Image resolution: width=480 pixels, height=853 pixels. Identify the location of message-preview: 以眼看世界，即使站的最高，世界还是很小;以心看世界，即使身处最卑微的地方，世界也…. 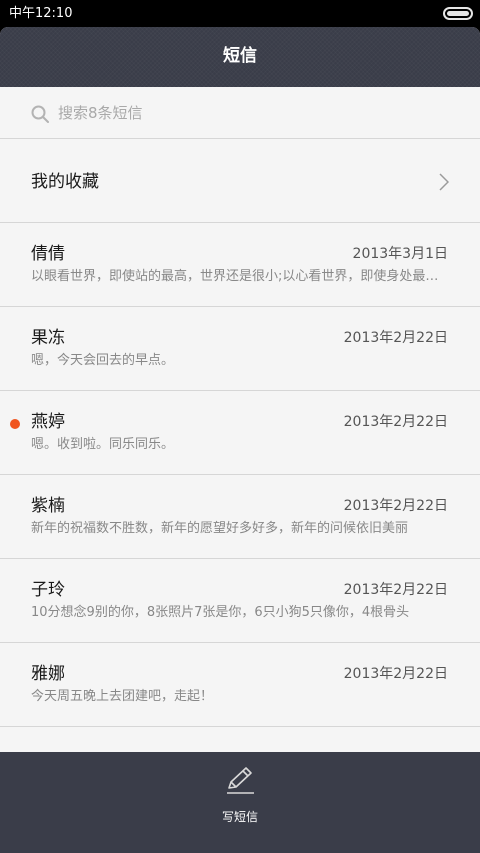
(239, 276).